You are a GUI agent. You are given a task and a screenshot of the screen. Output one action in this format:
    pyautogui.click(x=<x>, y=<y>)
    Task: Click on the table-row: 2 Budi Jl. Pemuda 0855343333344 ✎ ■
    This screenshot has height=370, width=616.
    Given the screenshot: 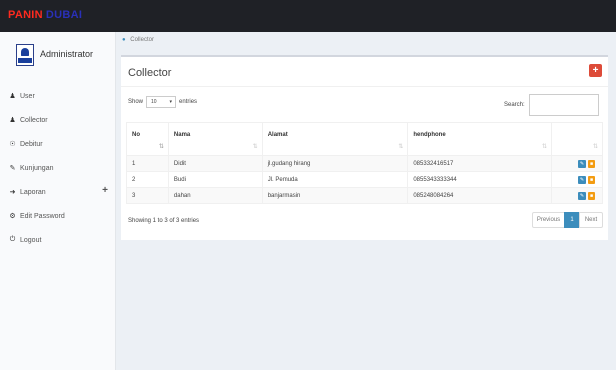 What is the action you would take?
    pyautogui.click(x=364, y=179)
    